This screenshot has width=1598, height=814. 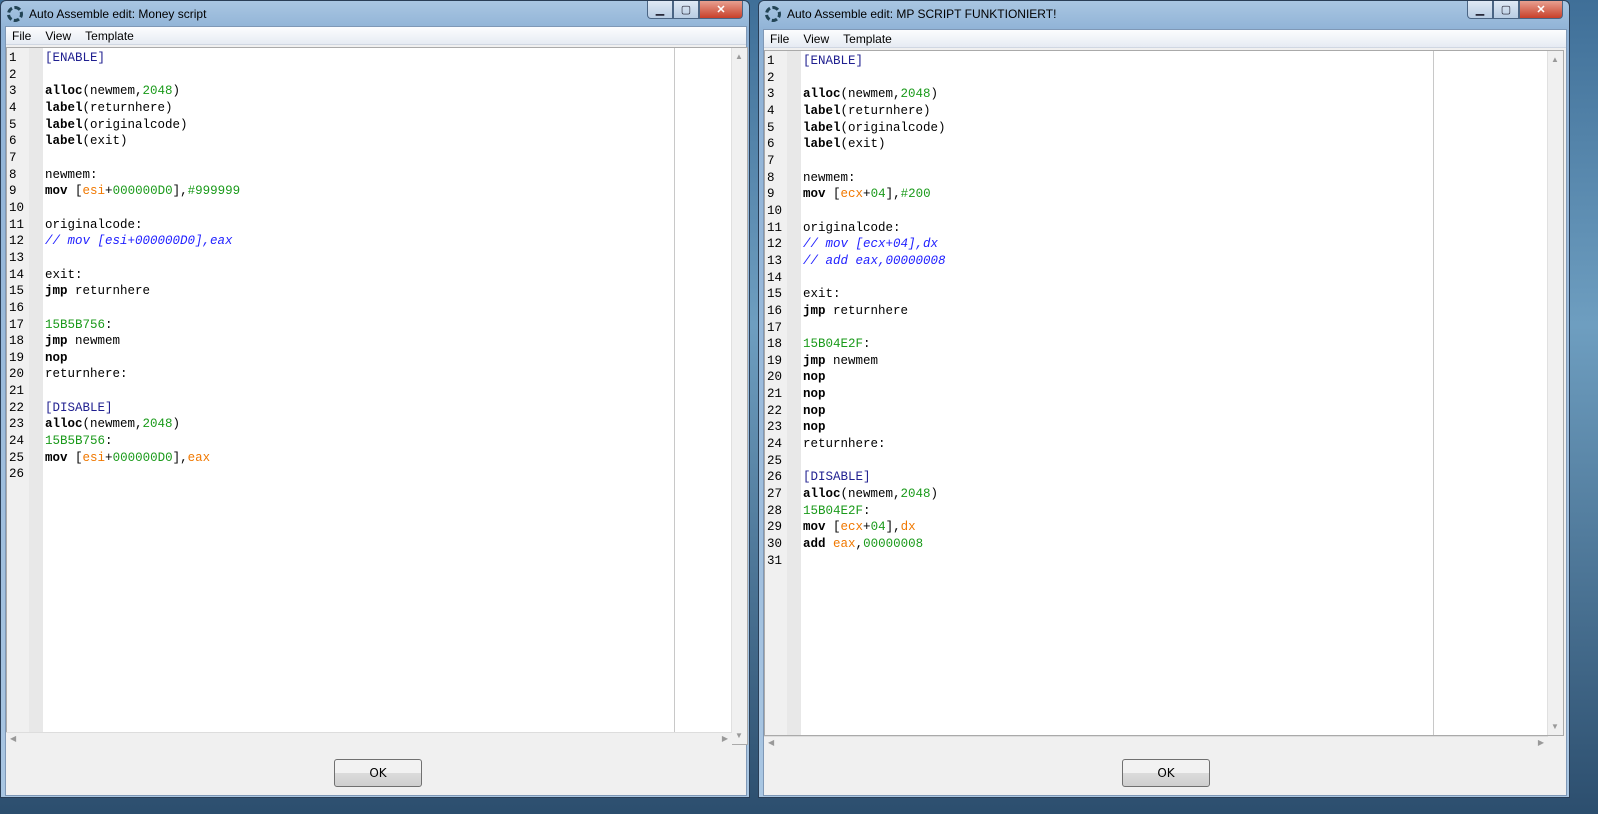 What do you see at coordinates (893, 544) in the screenshot?
I see `code-token-num: 00000008` at bounding box center [893, 544].